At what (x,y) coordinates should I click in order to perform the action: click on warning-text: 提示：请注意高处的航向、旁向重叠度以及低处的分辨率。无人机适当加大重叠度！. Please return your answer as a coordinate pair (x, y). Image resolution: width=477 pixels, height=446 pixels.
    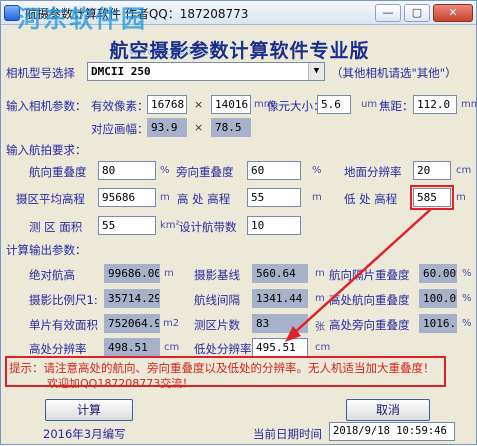
    Looking at the image, I should click on (222, 368).